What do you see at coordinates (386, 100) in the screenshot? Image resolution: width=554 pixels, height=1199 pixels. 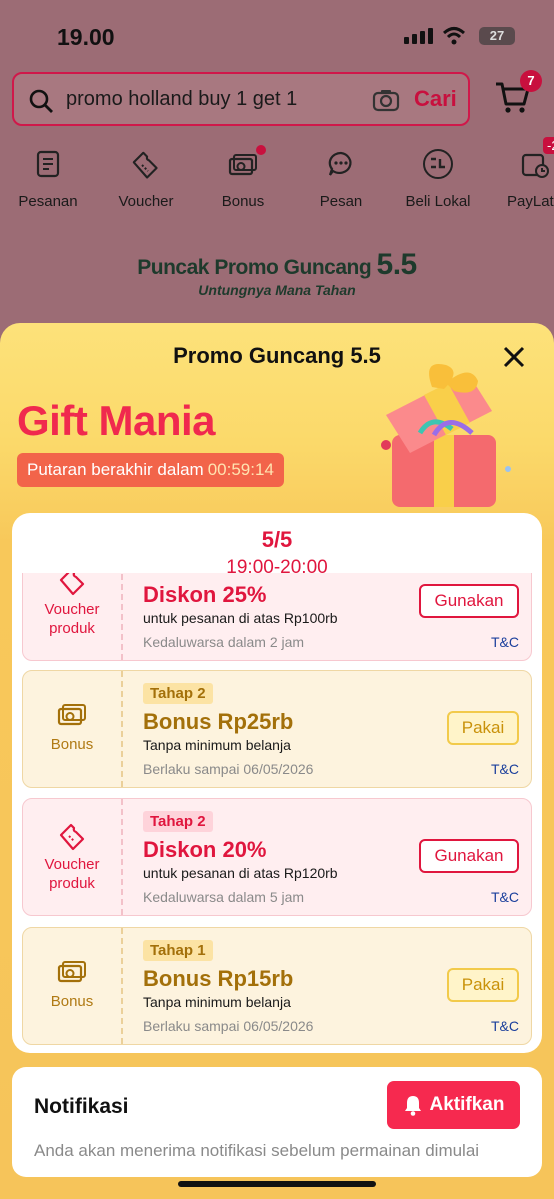 I see `camera-icon` at bounding box center [386, 100].